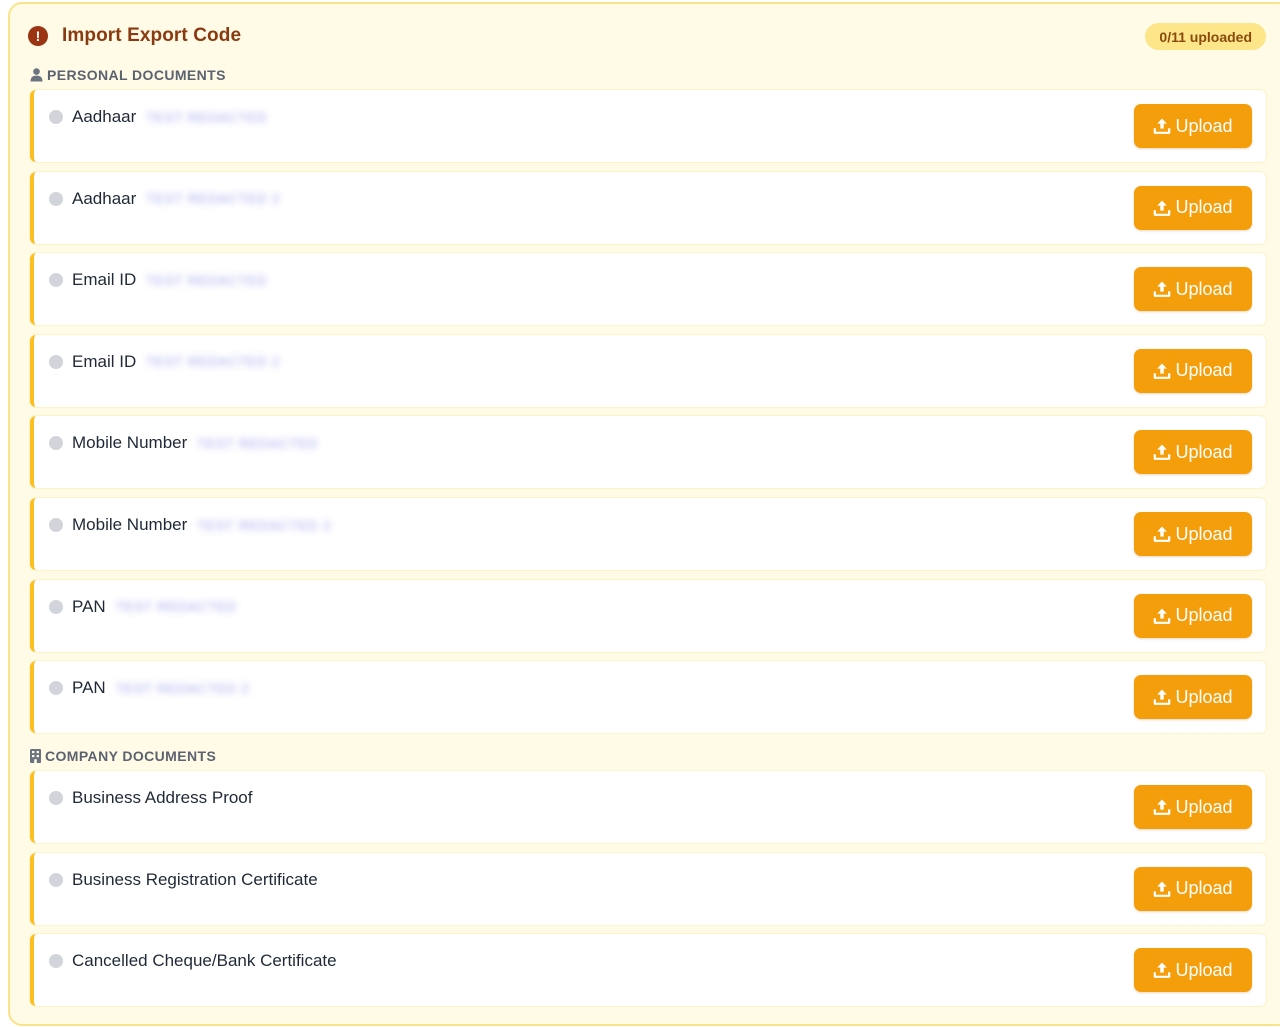 The height and width of the screenshot is (1027, 1280). Describe the element at coordinates (131, 756) in the screenshot. I see `section-heading-label: COMPANY DOCUMENTS` at that location.